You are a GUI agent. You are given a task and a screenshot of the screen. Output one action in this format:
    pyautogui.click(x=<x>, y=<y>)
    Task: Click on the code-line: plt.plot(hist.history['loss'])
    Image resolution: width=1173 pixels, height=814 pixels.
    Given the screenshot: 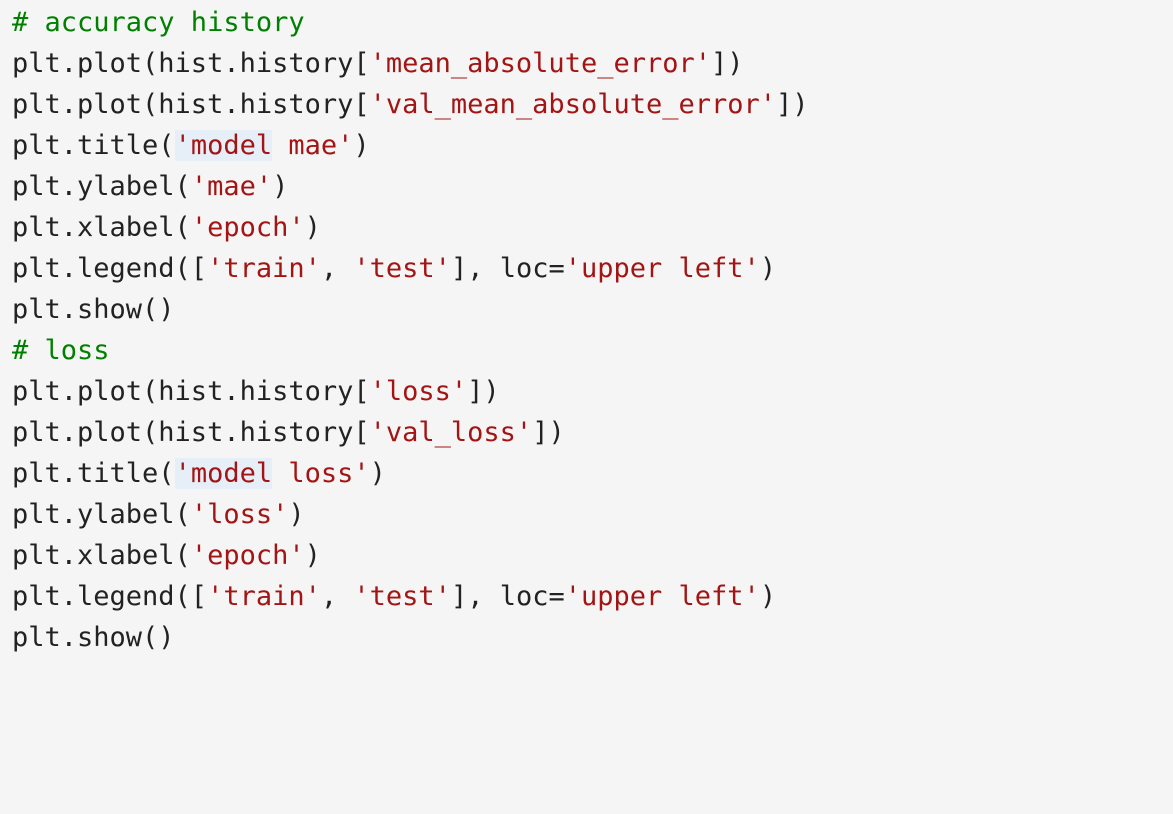 What is the action you would take?
    pyautogui.click(x=592, y=391)
    